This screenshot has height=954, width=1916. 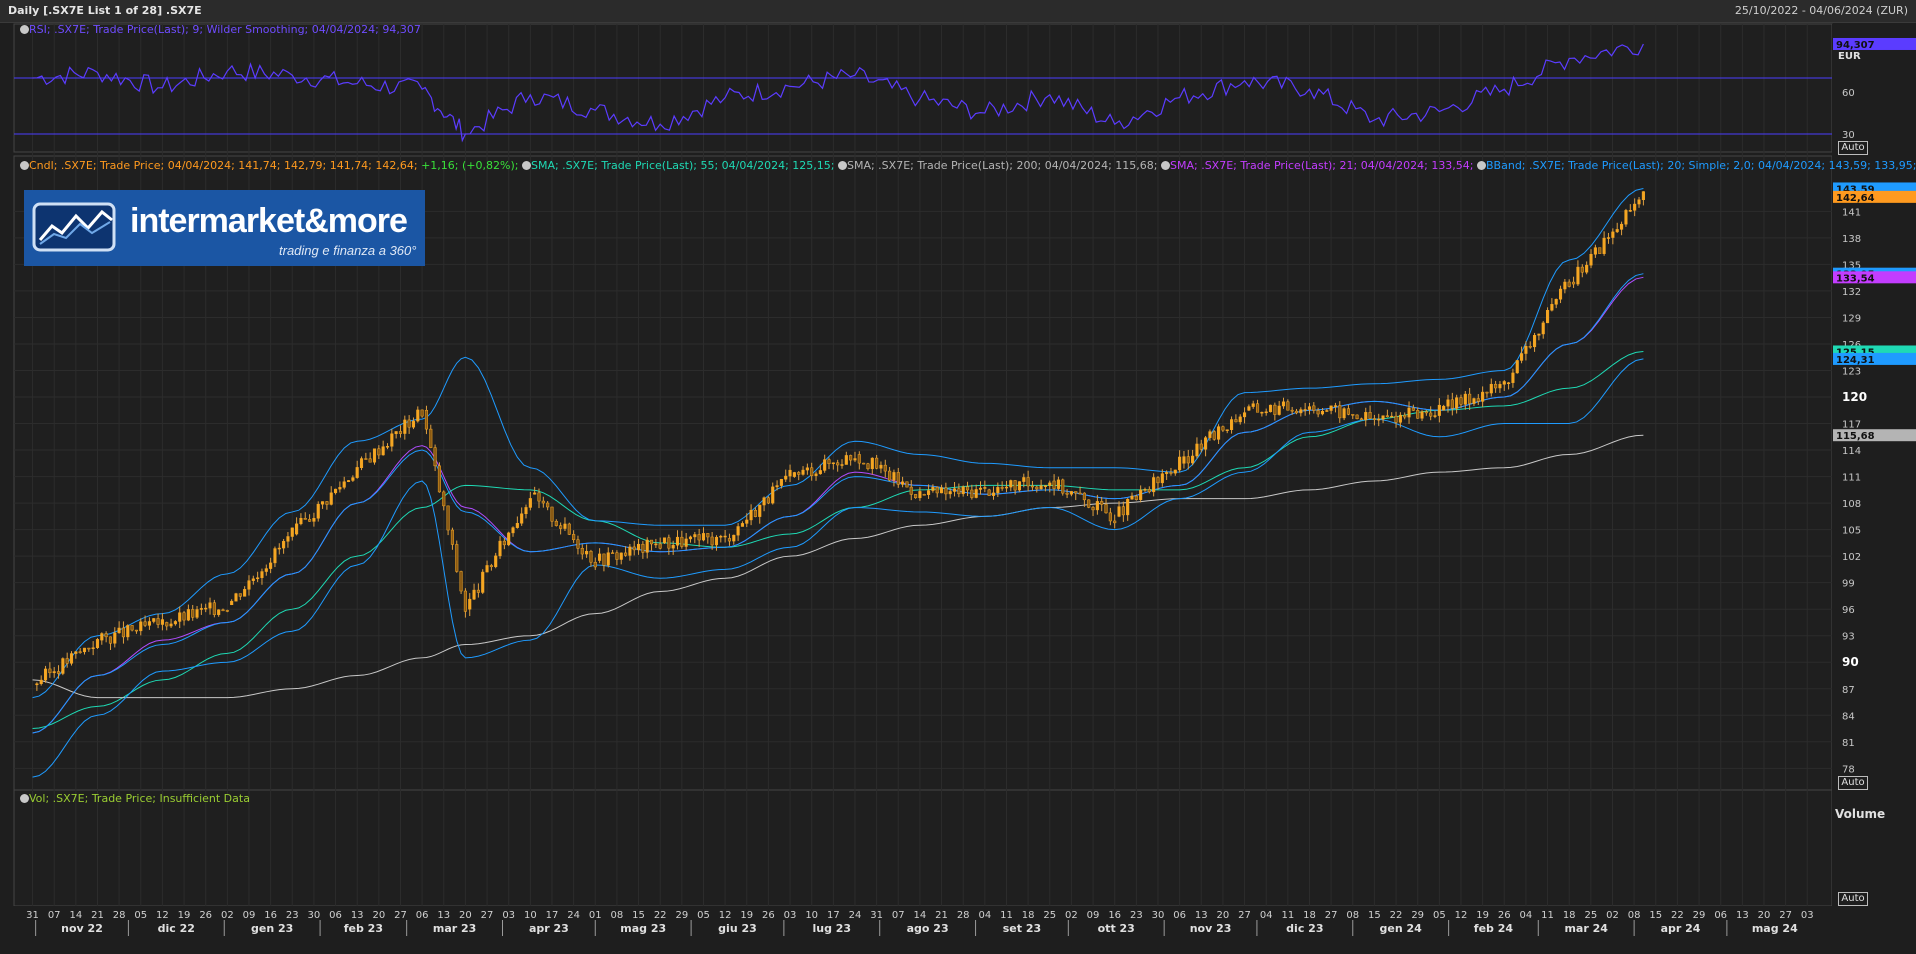 What do you see at coordinates (725, 915) in the screenshot?
I see `x-day-tick: 12` at bounding box center [725, 915].